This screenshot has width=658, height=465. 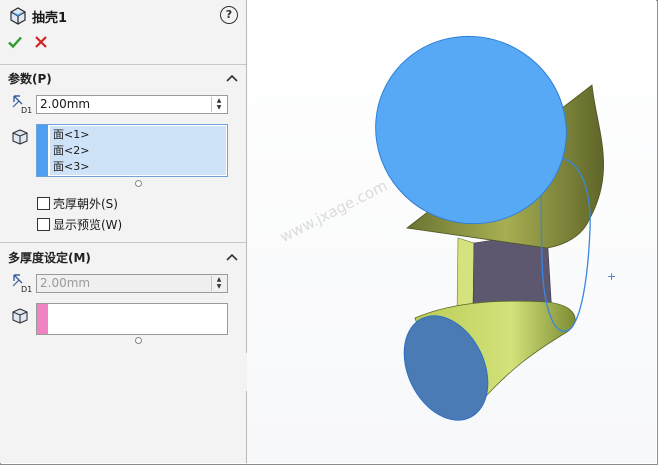 What do you see at coordinates (49, 257) in the screenshot?
I see `multi-thickness-section-title: 多厚度设定(M)` at bounding box center [49, 257].